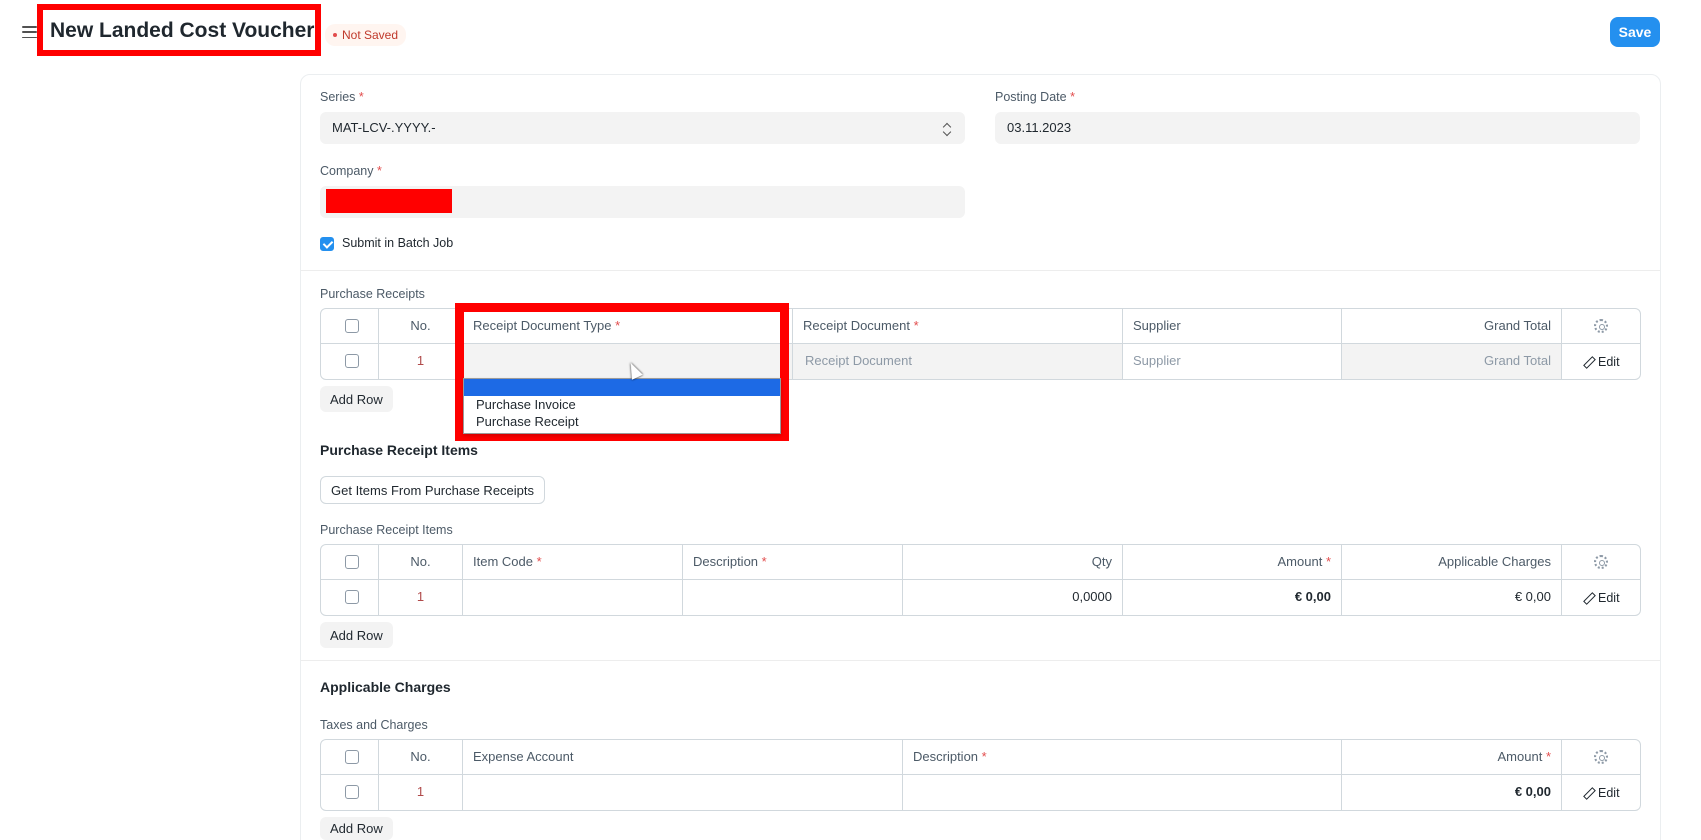 This screenshot has width=1701, height=840. What do you see at coordinates (1013, 597) in the screenshot?
I see `qty-cell: 0,0000` at bounding box center [1013, 597].